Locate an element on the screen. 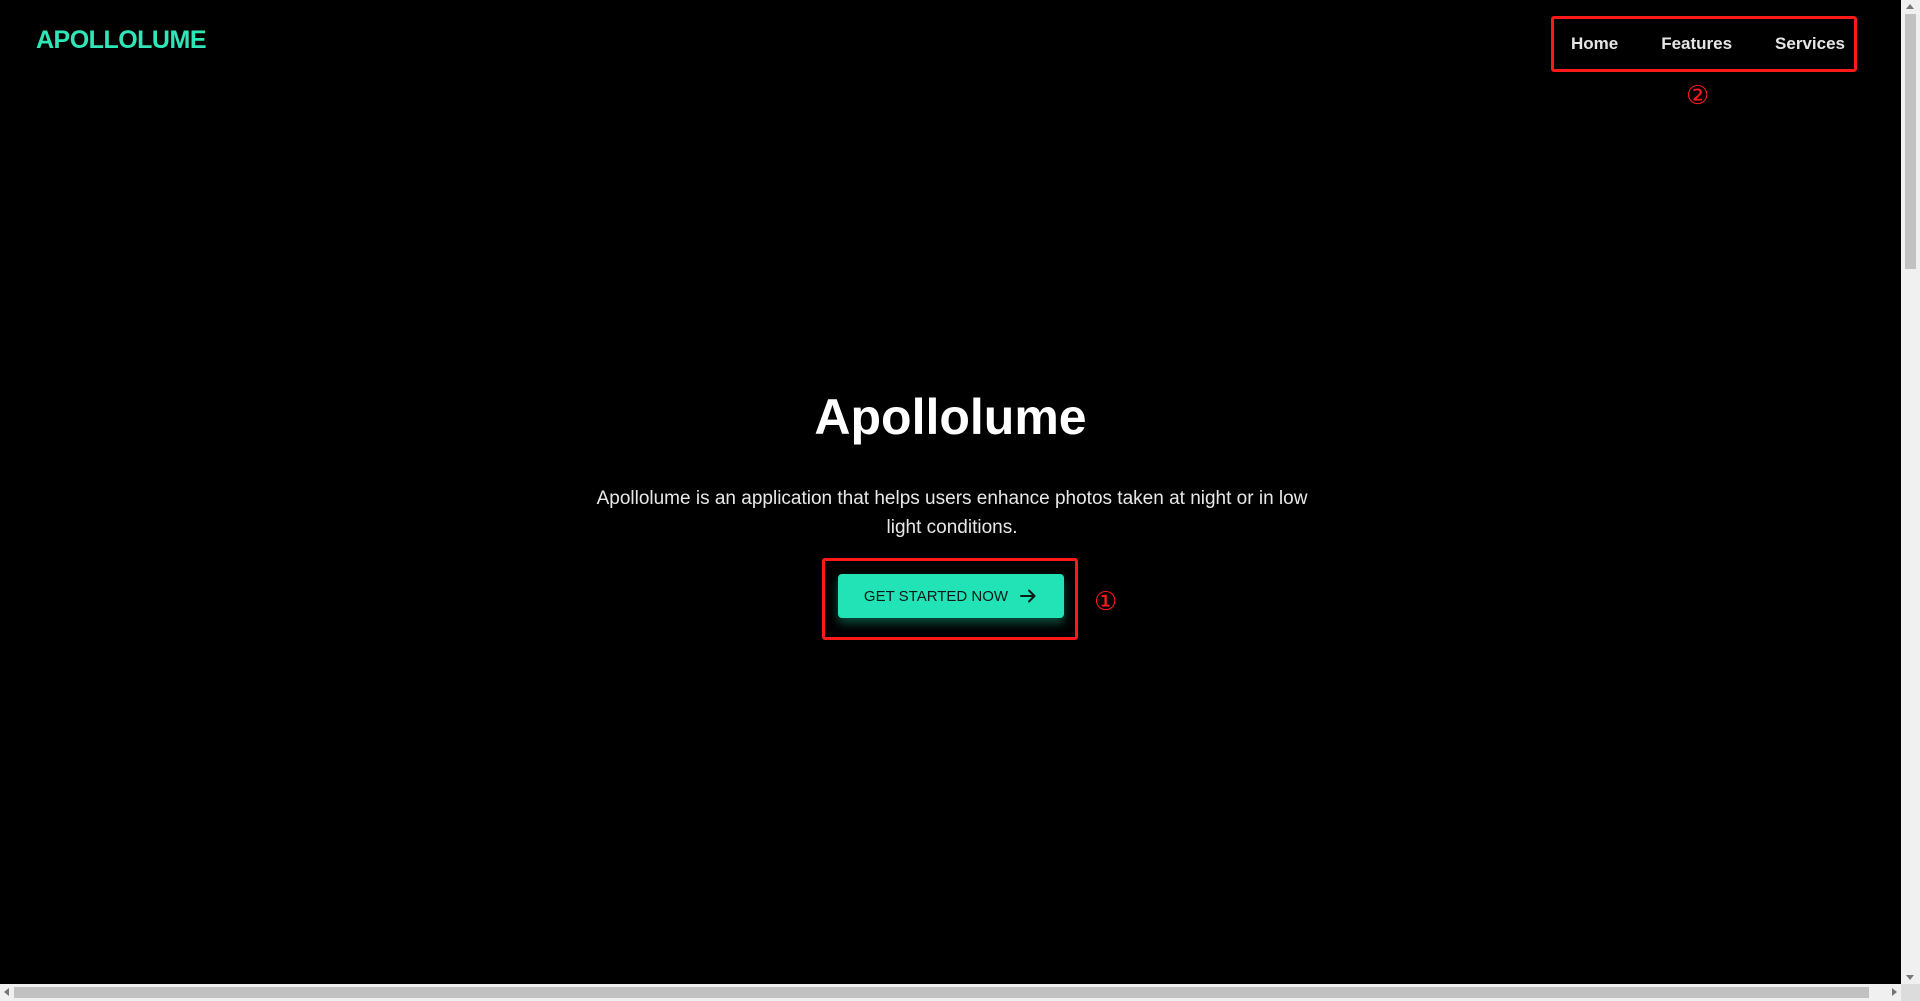 The image size is (1920, 1001). get-started-label: GET STARTED NOW is located at coordinates (936, 596).